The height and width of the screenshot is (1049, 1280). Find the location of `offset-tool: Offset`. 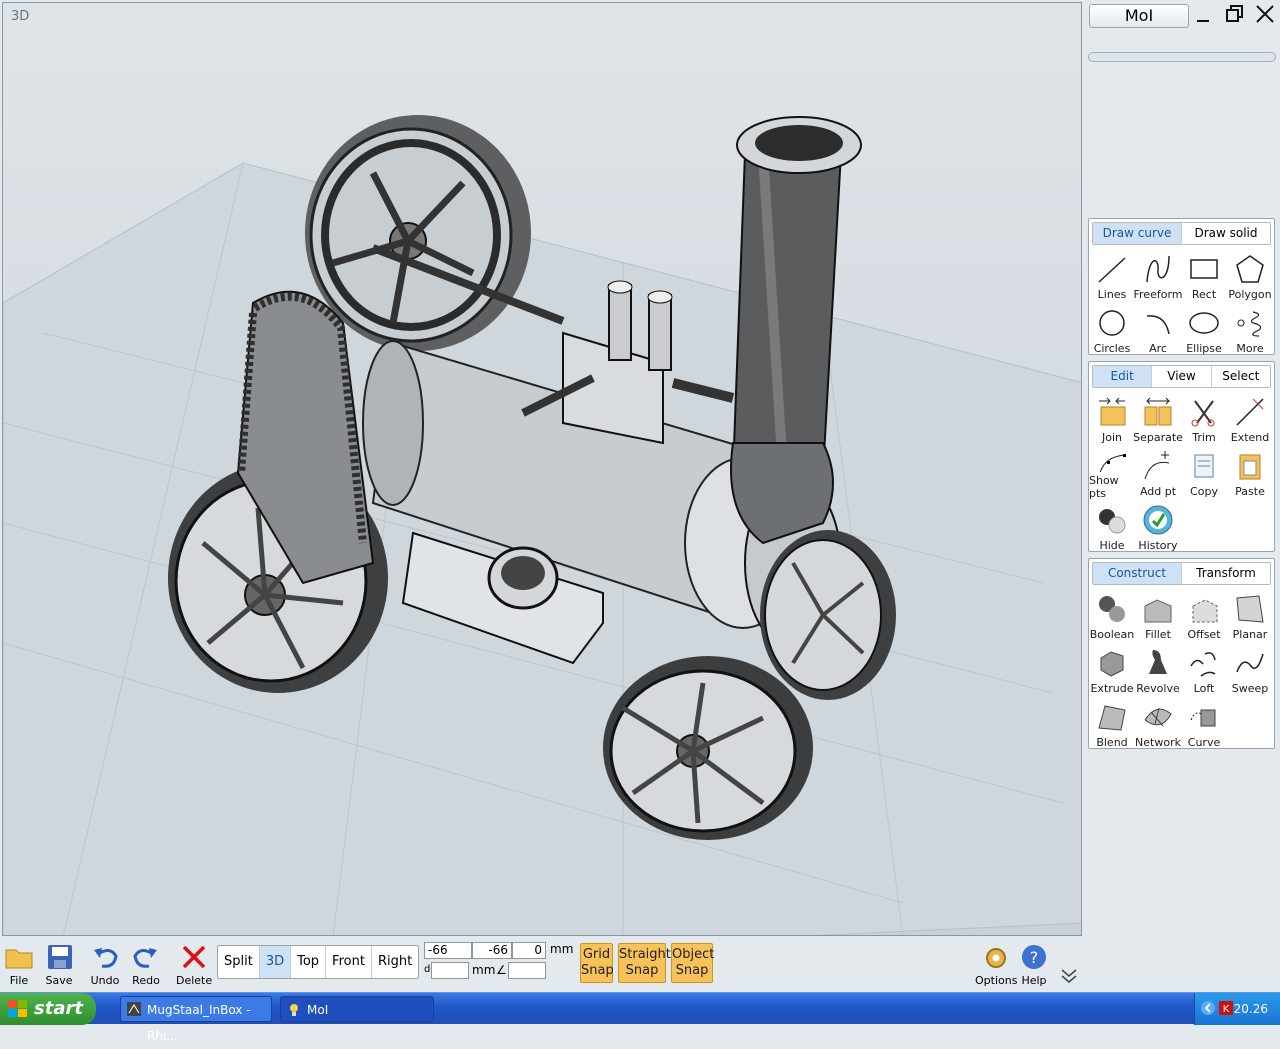

offset-tool: Offset is located at coordinates (1204, 616).